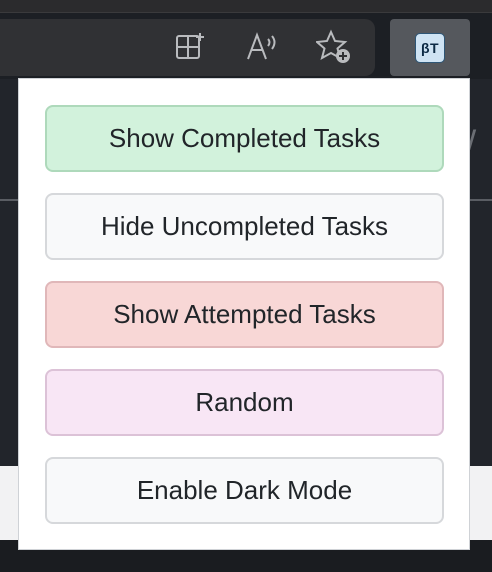 This screenshot has width=492, height=572. What do you see at coordinates (334, 47) in the screenshot?
I see `add-favorite-icon` at bounding box center [334, 47].